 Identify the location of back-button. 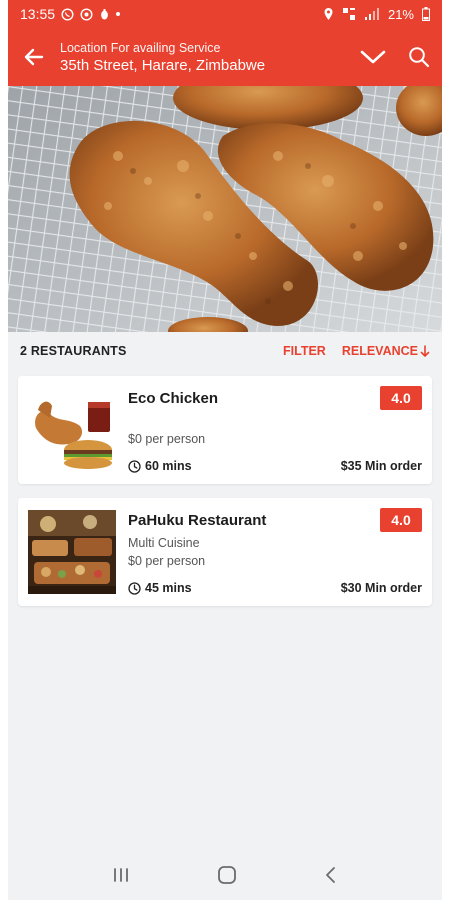
(34, 57).